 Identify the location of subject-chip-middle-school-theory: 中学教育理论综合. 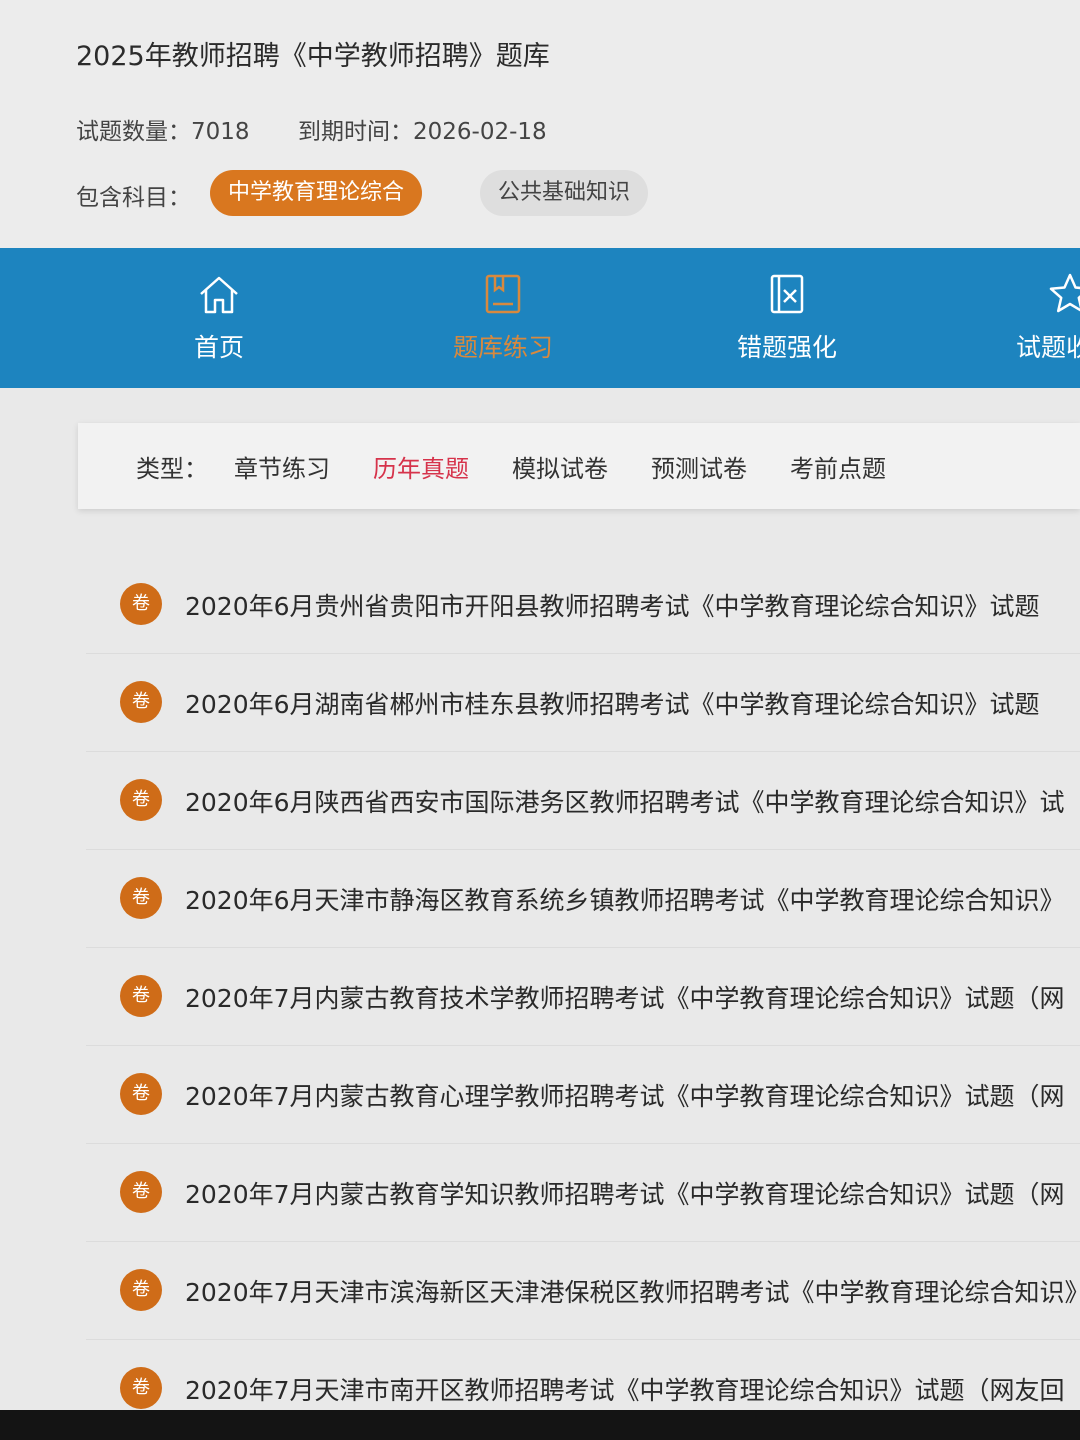
(316, 193).